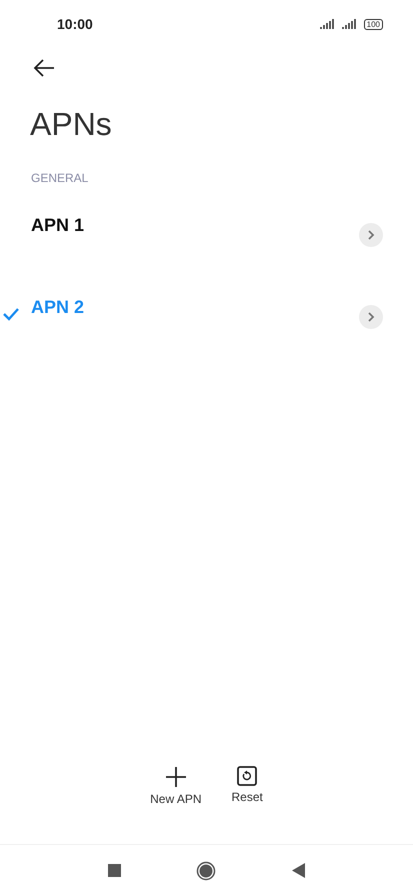  Describe the element at coordinates (373, 24) in the screenshot. I see `battery-level: 100` at that location.